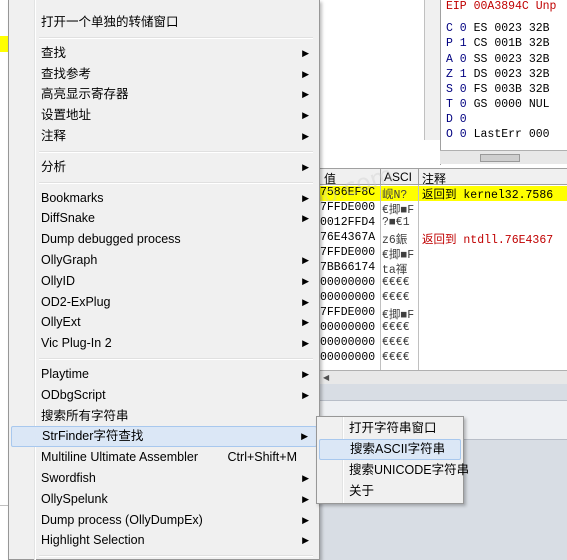 The width and height of the screenshot is (567, 560). What do you see at coordinates (164, 22) in the screenshot?
I see `menu-item-item-0: 打开一个单独的转储窗口` at bounding box center [164, 22].